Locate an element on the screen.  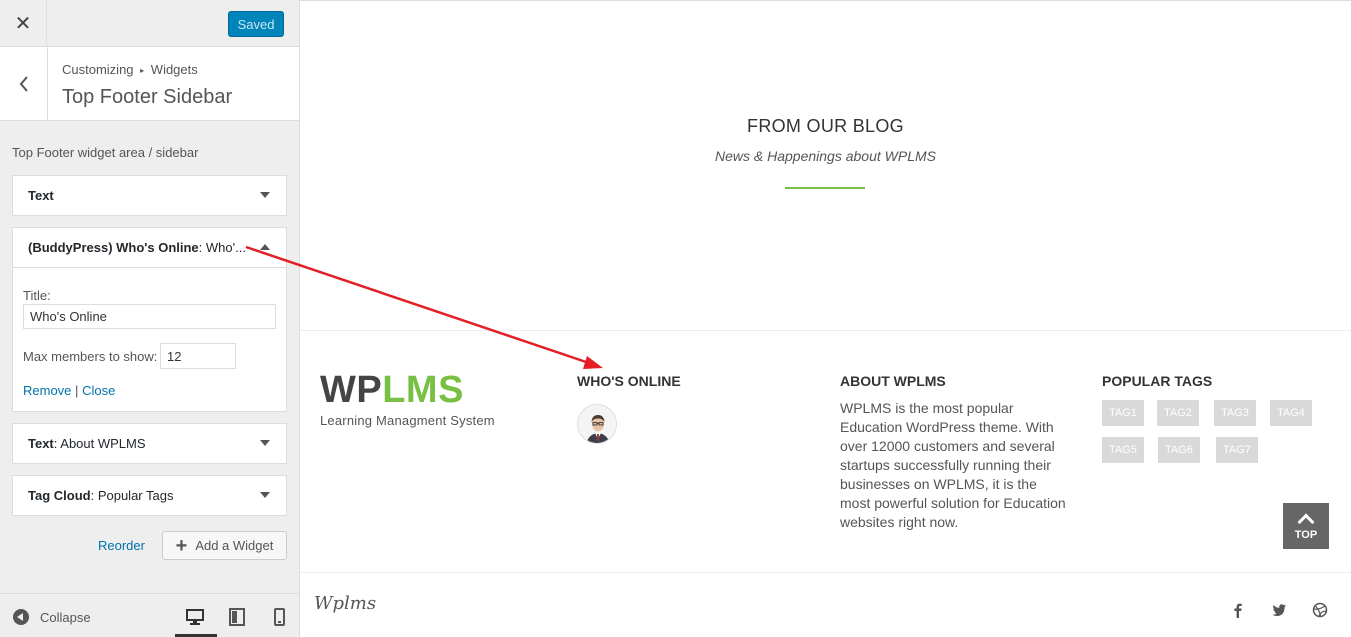
title-input is located at coordinates (149, 316).